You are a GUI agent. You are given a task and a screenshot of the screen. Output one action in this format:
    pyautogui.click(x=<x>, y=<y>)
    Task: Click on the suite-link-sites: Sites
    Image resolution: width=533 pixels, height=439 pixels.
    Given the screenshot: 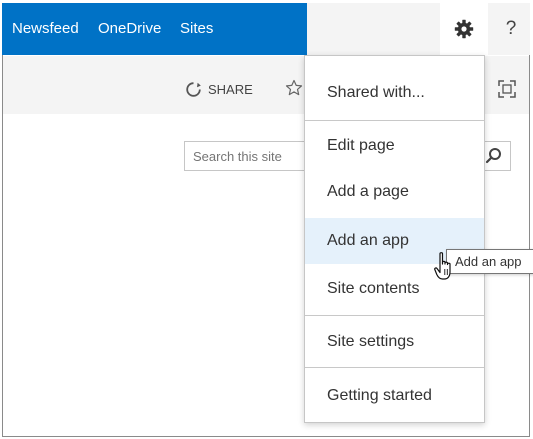 What is the action you would take?
    pyautogui.click(x=196, y=29)
    